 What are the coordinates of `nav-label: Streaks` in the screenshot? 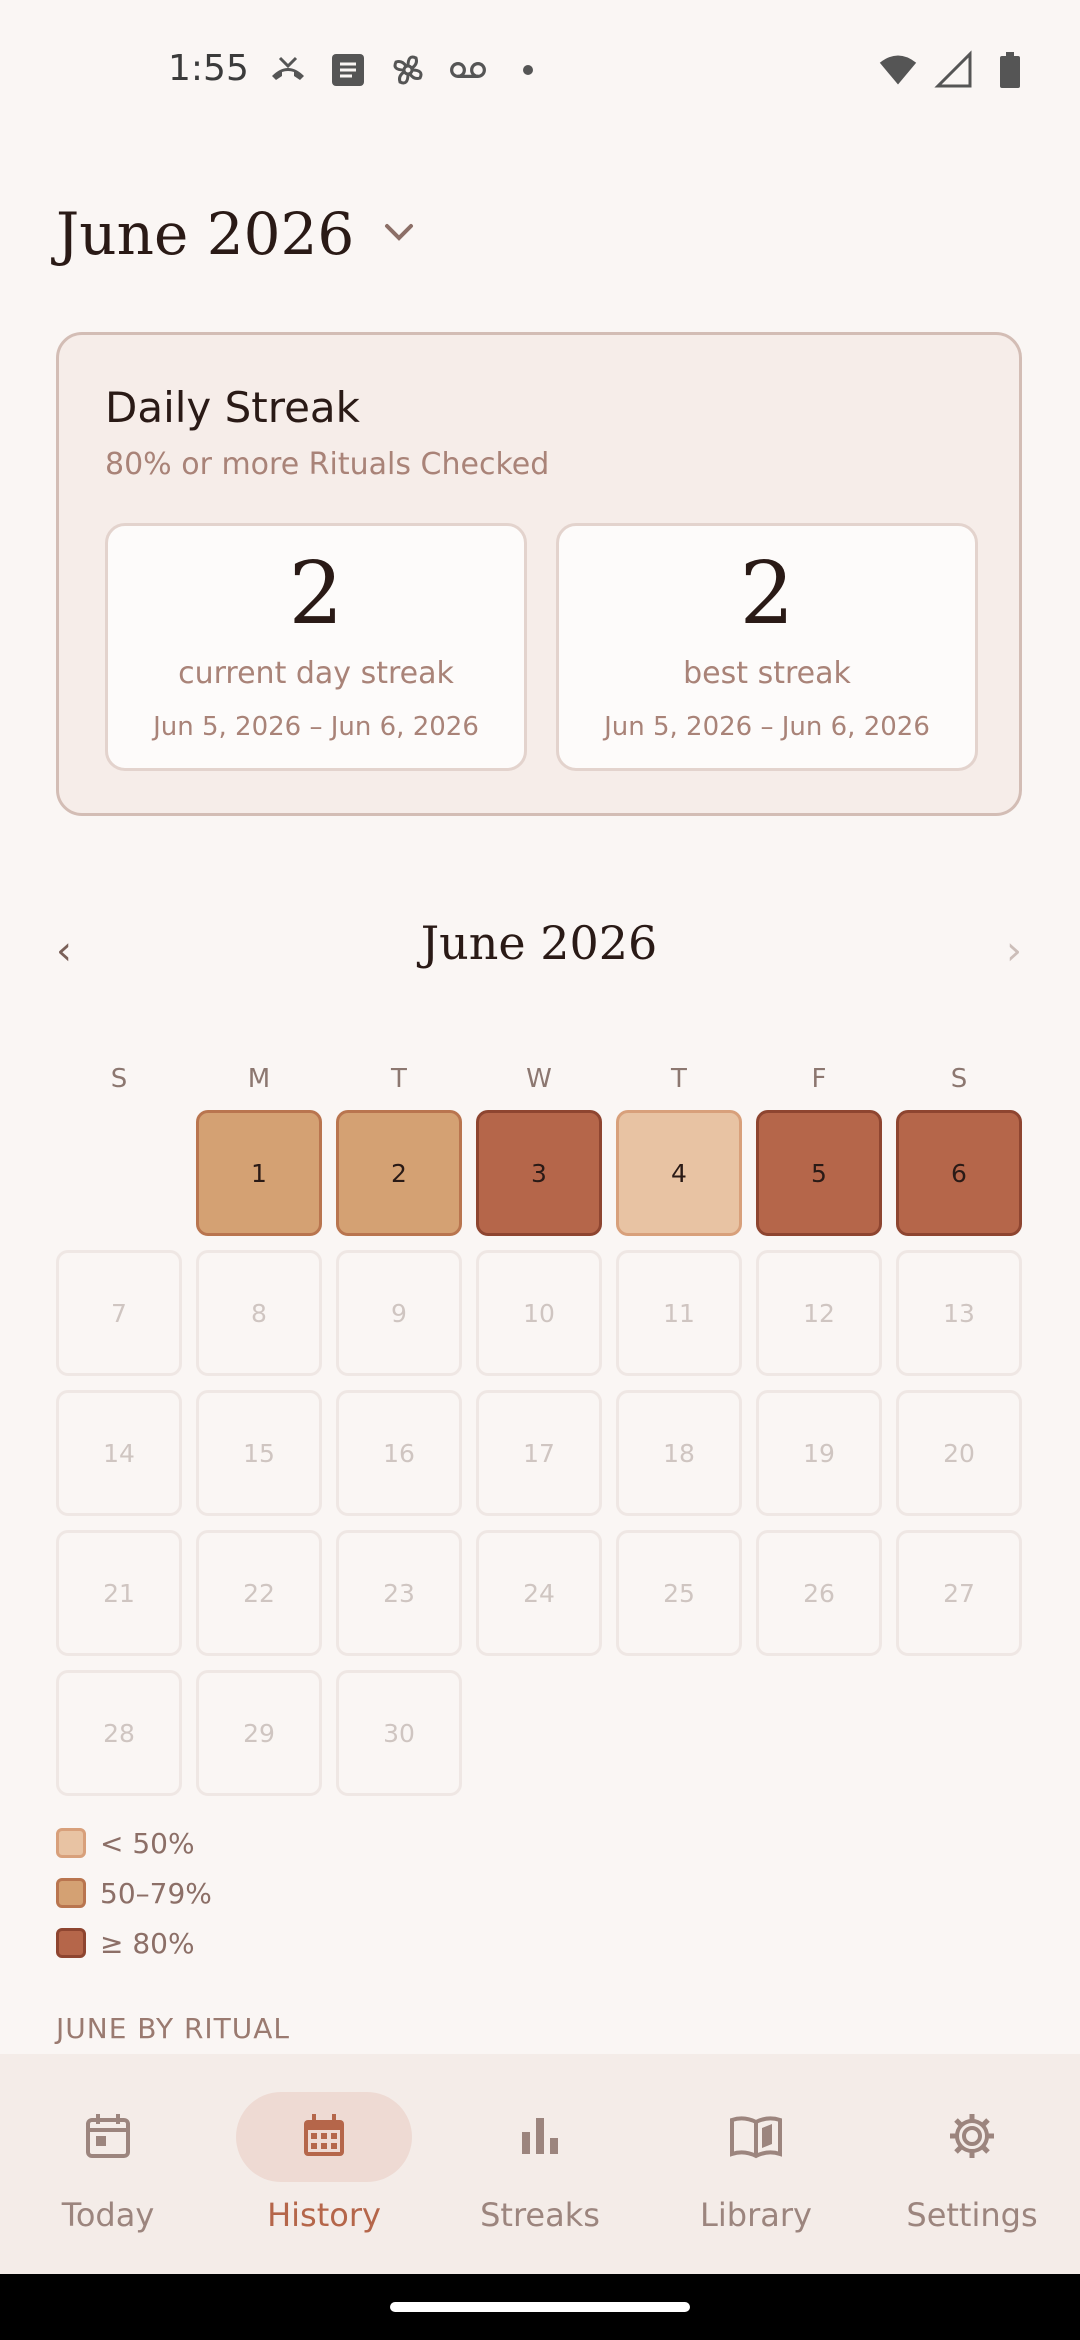 It's located at (540, 2215).